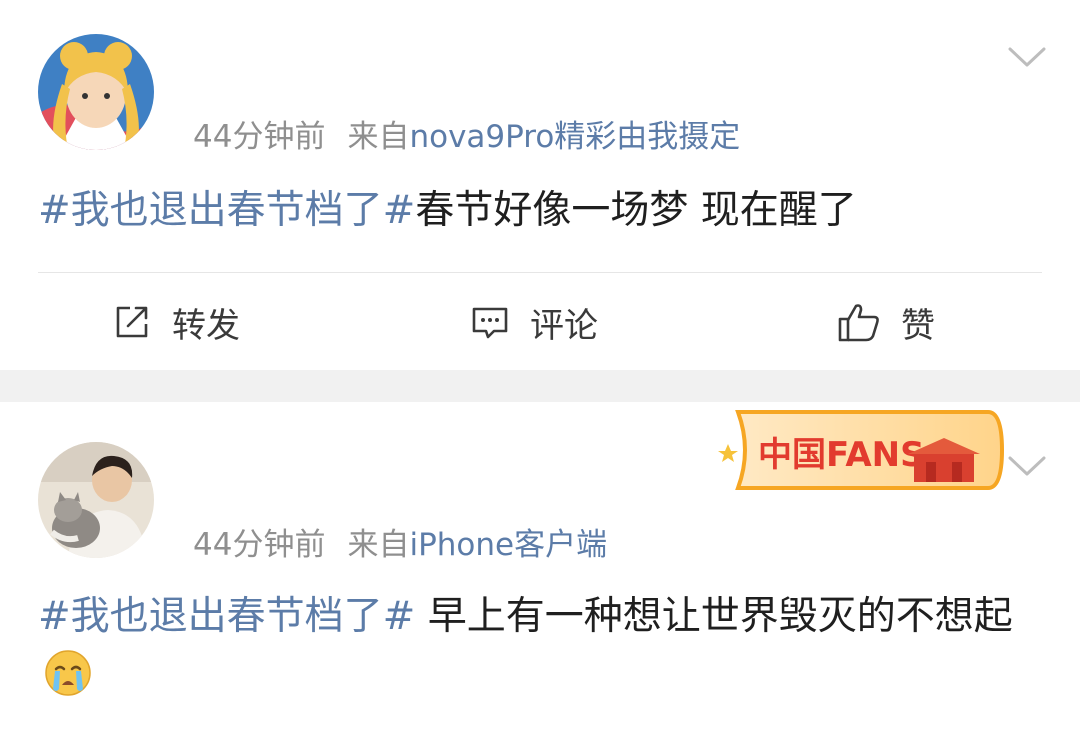 The image size is (1080, 739). I want to click on feed-separator, so click(540, 386).